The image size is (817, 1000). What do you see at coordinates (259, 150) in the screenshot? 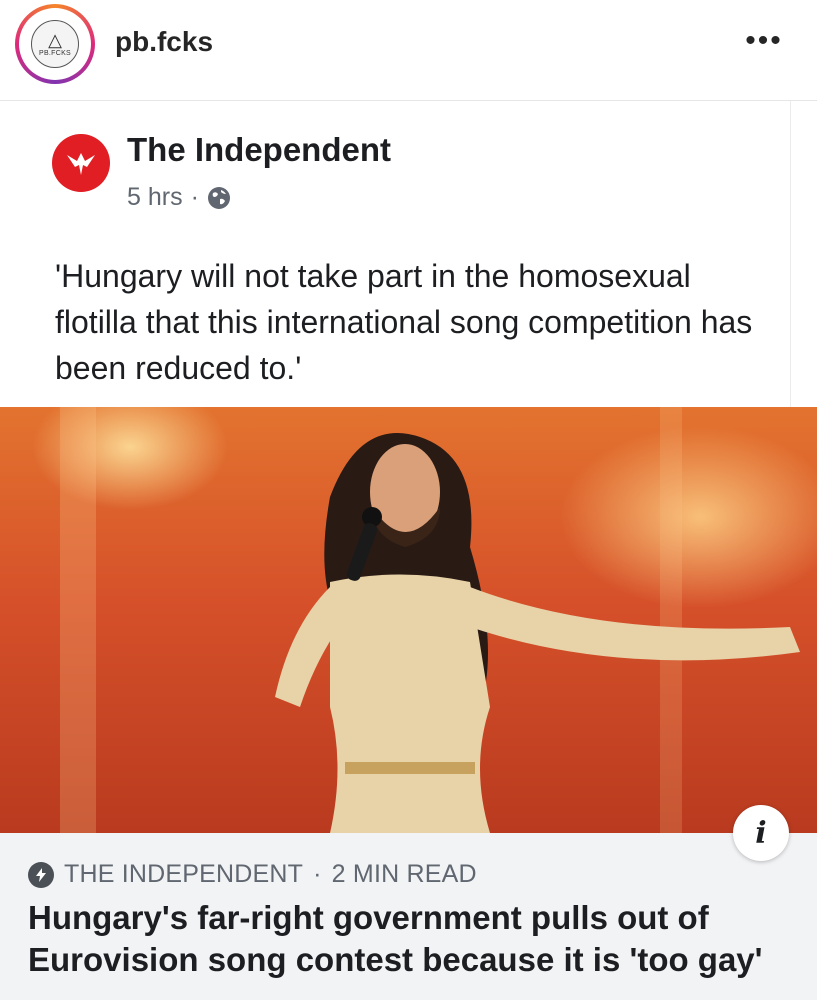
I see `publisher-name: The Independent` at bounding box center [259, 150].